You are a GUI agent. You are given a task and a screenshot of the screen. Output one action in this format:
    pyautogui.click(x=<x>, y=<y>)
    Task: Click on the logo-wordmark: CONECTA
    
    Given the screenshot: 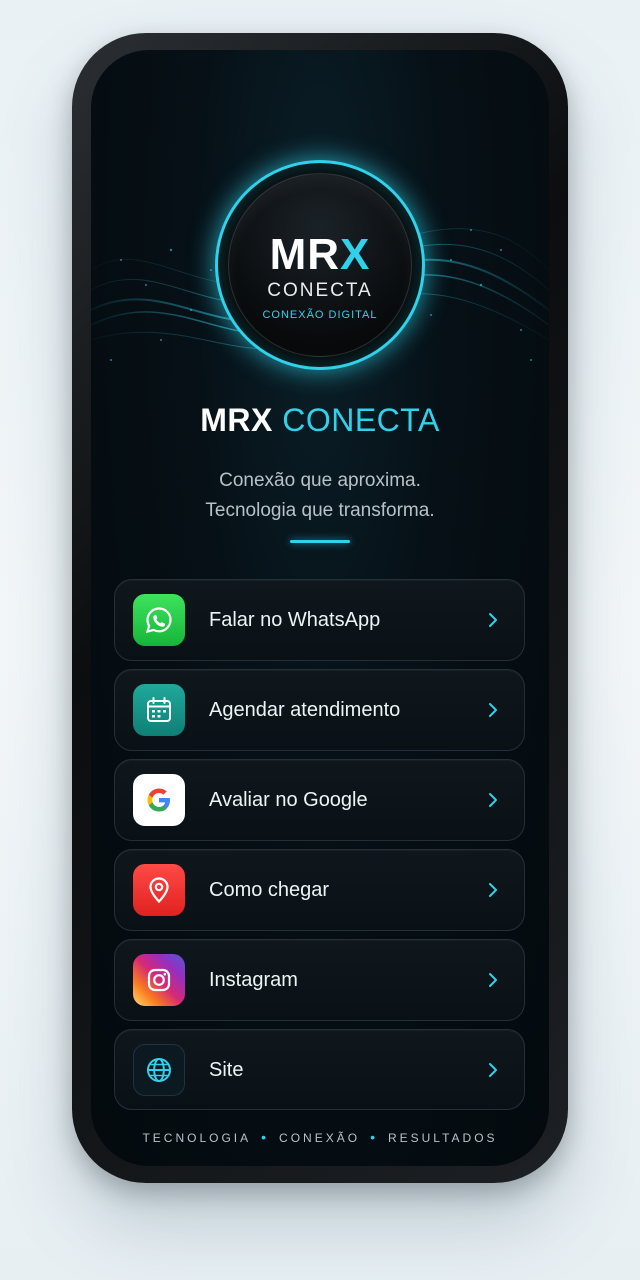 What is the action you would take?
    pyautogui.click(x=320, y=290)
    